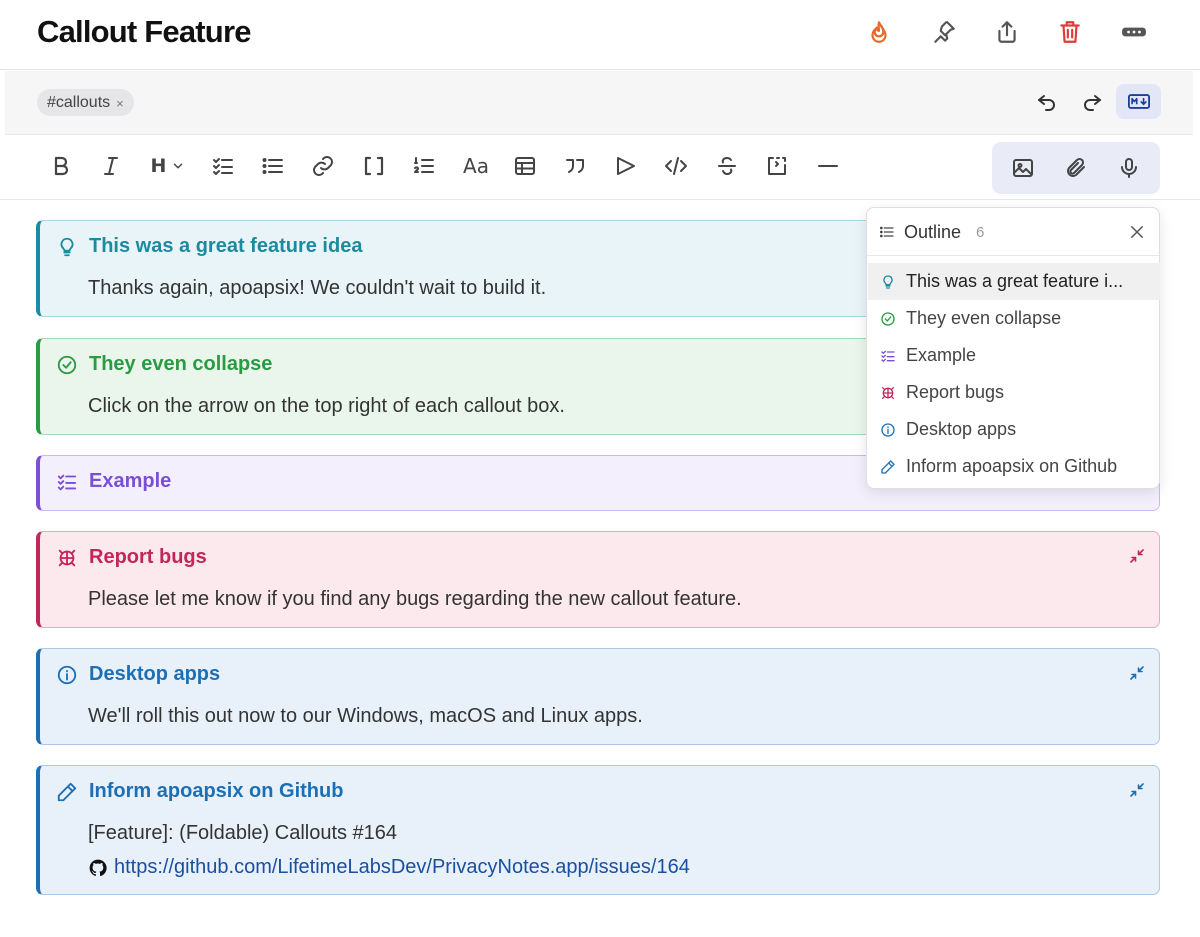 The width and height of the screenshot is (1200, 937). I want to click on callout-icon, so click(626, 166).